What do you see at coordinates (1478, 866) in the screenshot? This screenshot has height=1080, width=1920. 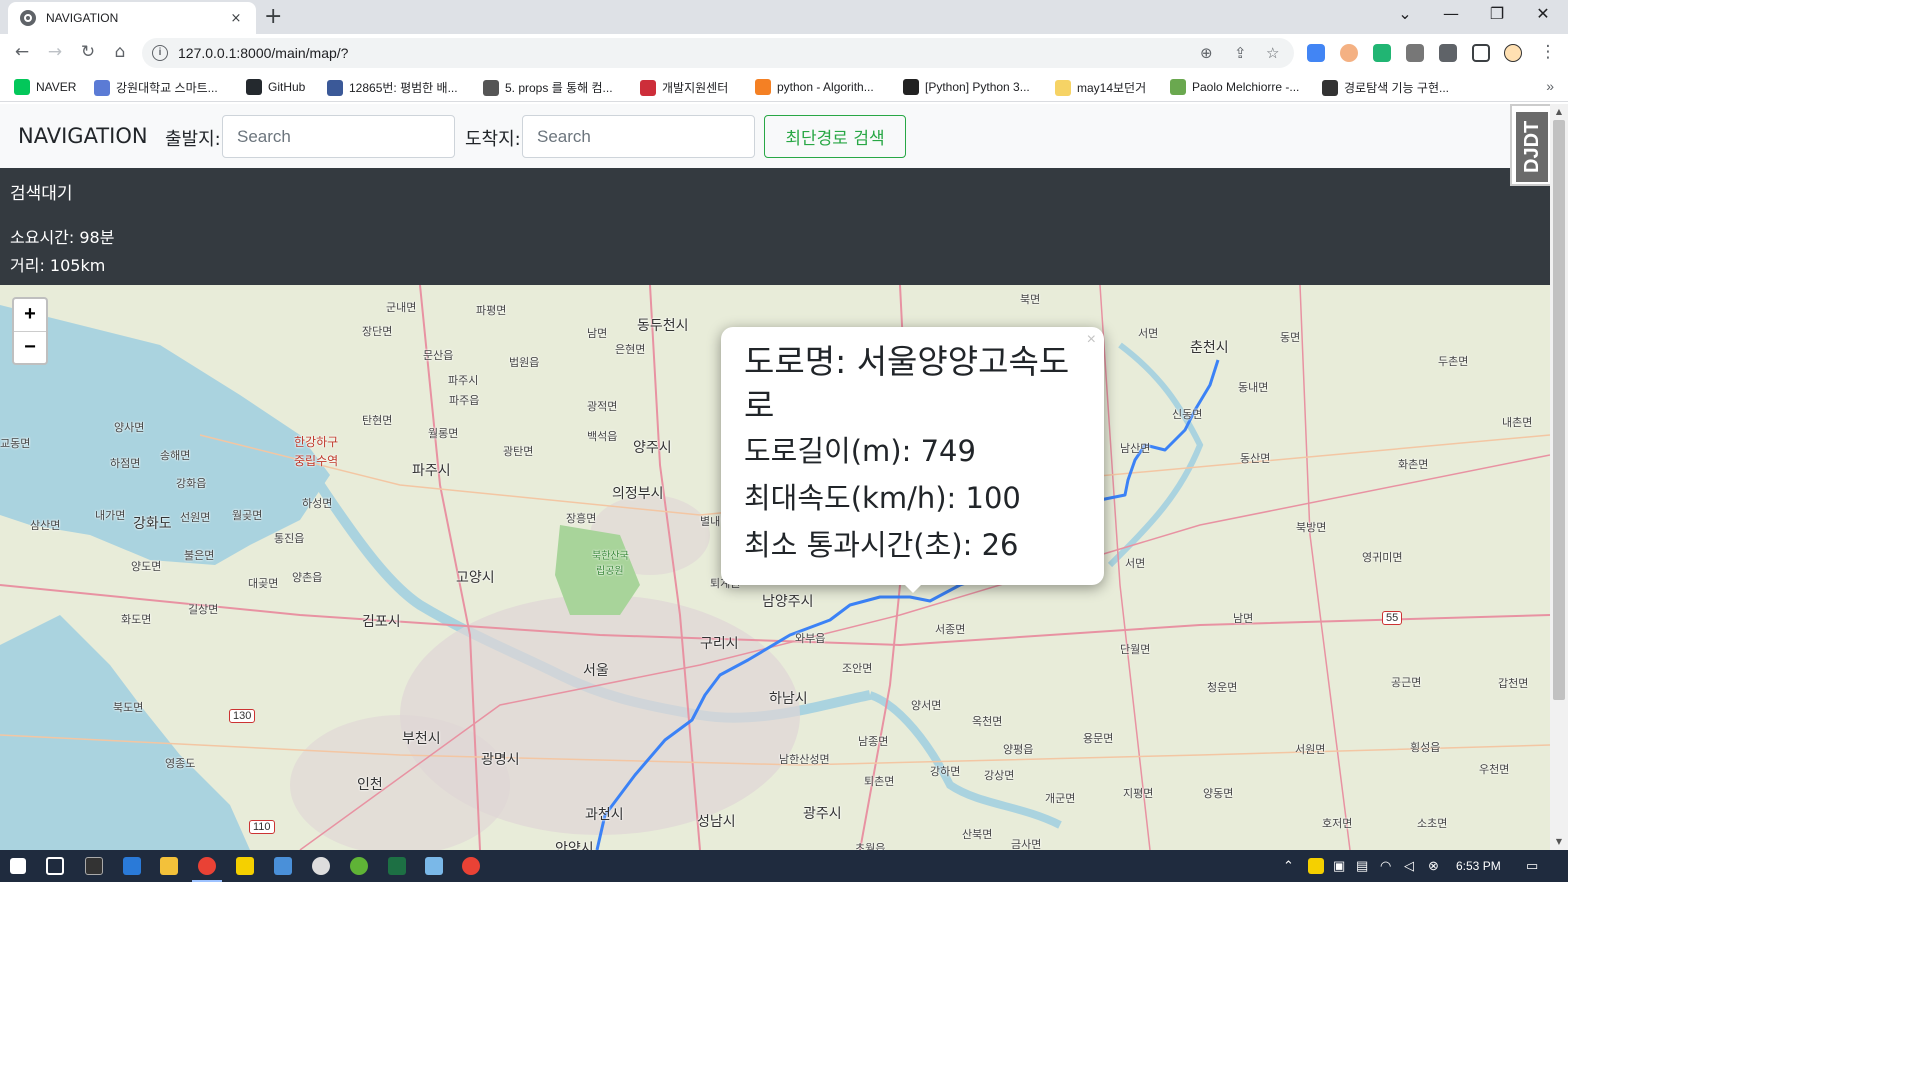 I see `taskbar-clock: 6:53 PM` at bounding box center [1478, 866].